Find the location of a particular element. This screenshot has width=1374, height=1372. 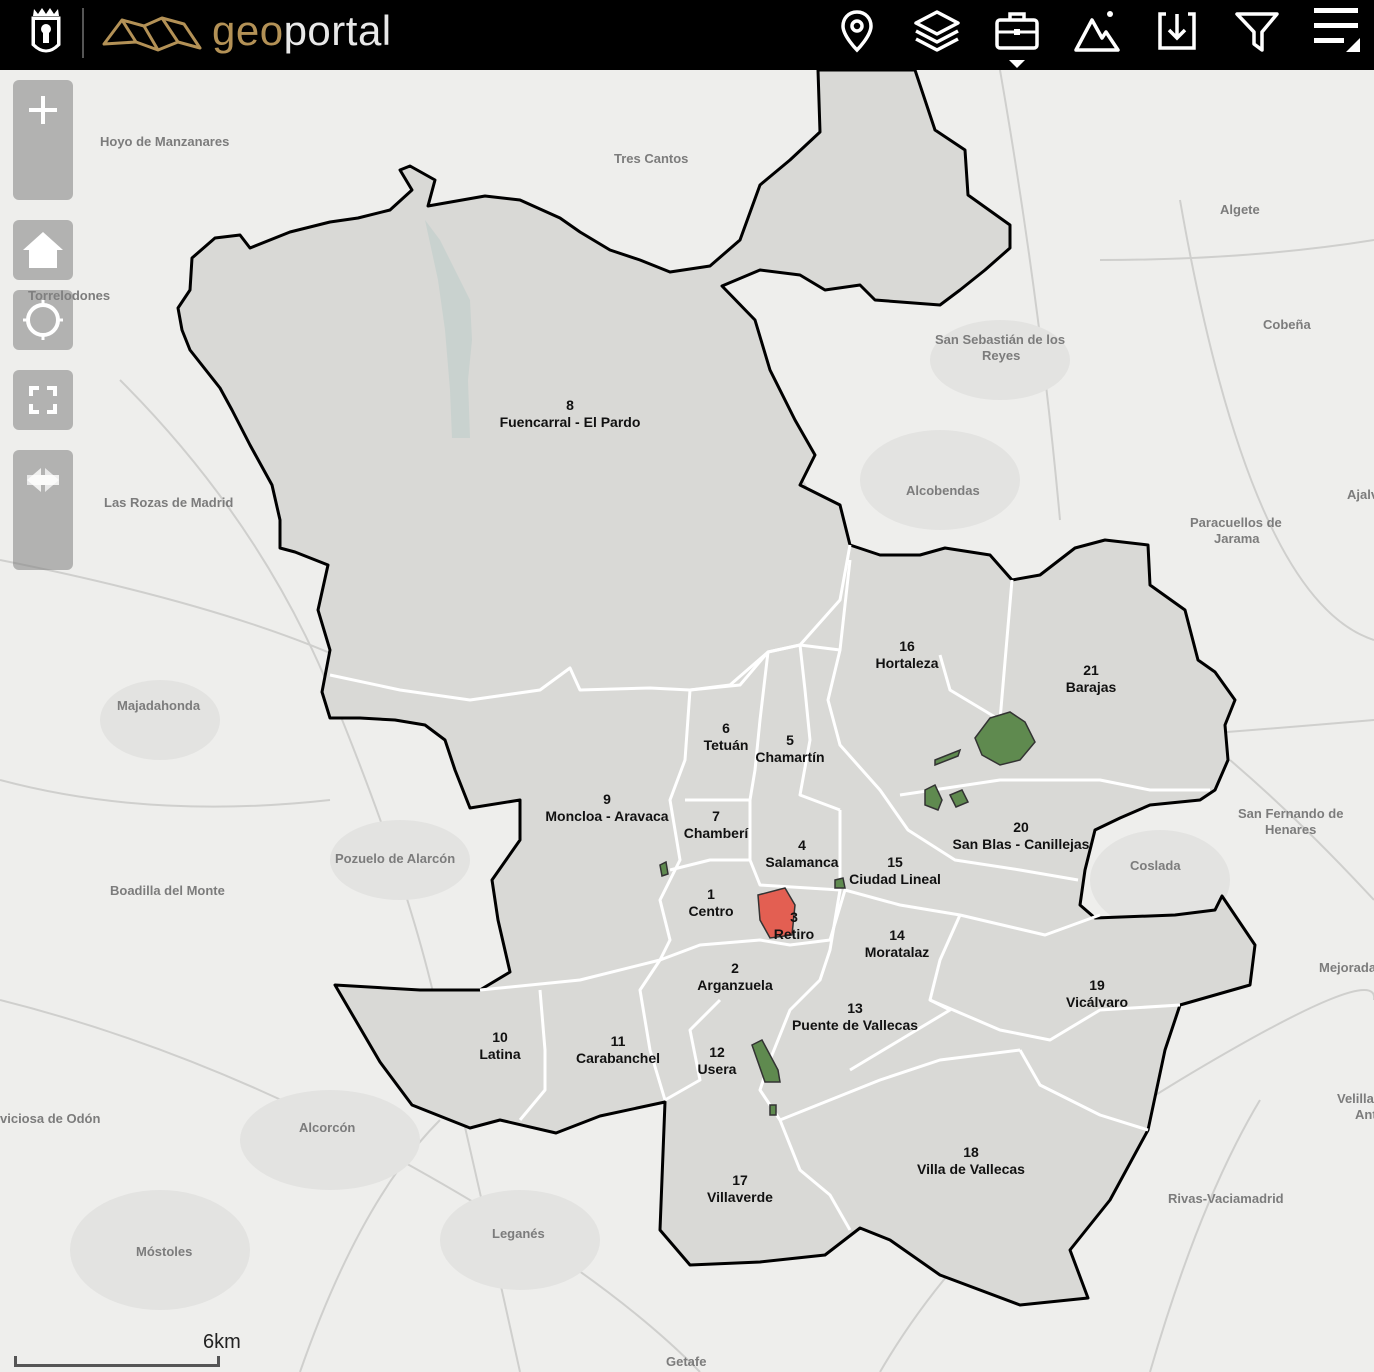

terrain-button is located at coordinates (1097, 31).